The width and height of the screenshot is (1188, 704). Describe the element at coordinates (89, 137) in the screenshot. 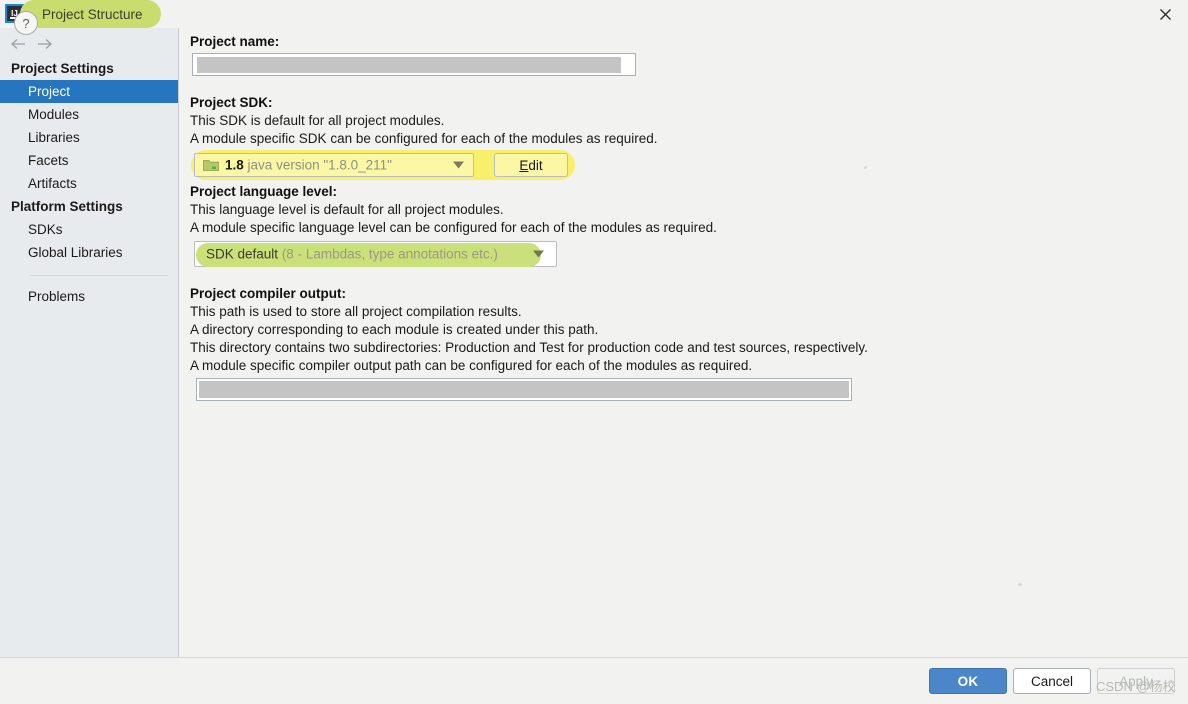

I see `sidebar-item-libraries: Libraries` at that location.